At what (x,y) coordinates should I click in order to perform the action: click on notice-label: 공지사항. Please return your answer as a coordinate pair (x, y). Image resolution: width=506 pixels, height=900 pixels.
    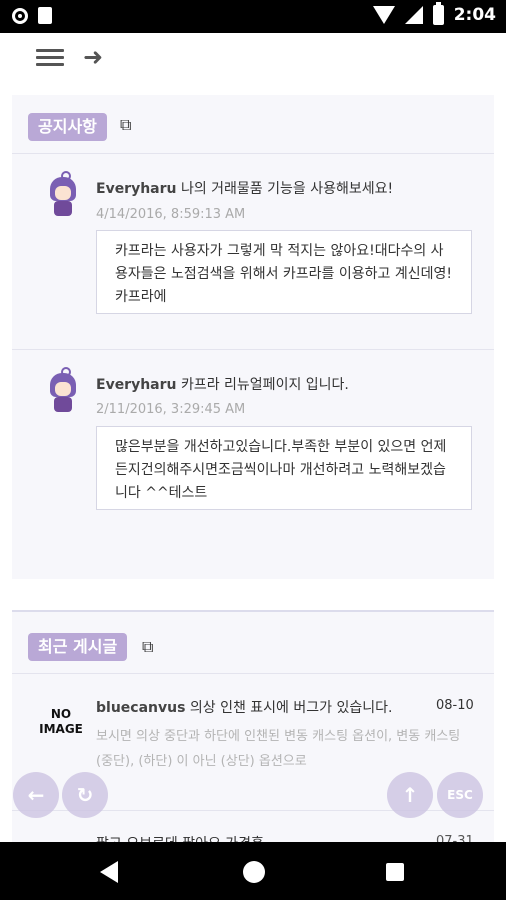
    Looking at the image, I should click on (67, 127).